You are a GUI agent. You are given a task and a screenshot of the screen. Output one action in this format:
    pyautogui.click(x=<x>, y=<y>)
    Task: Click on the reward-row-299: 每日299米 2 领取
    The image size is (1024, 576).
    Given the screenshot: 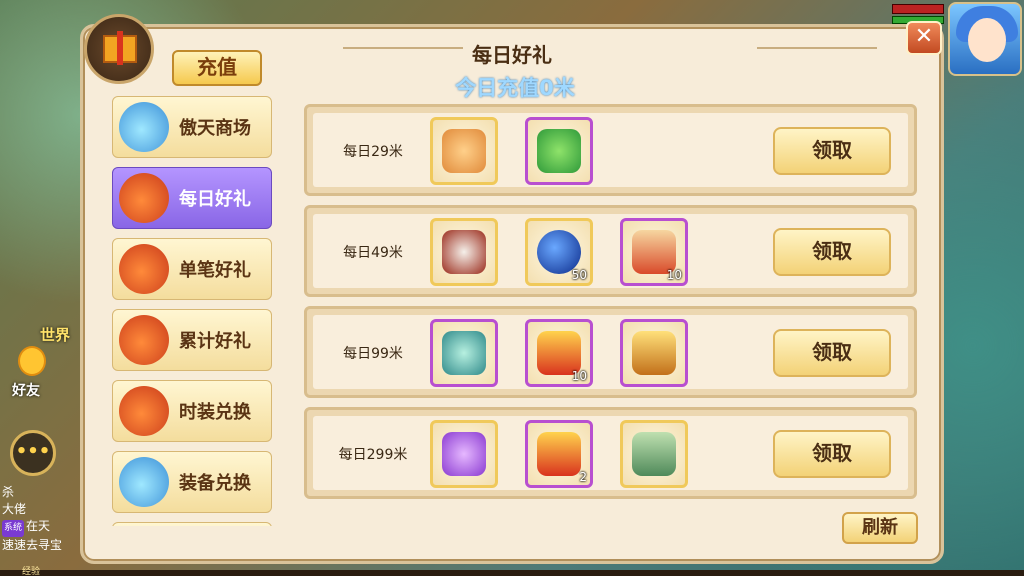 What is the action you would take?
    pyautogui.click(x=610, y=453)
    